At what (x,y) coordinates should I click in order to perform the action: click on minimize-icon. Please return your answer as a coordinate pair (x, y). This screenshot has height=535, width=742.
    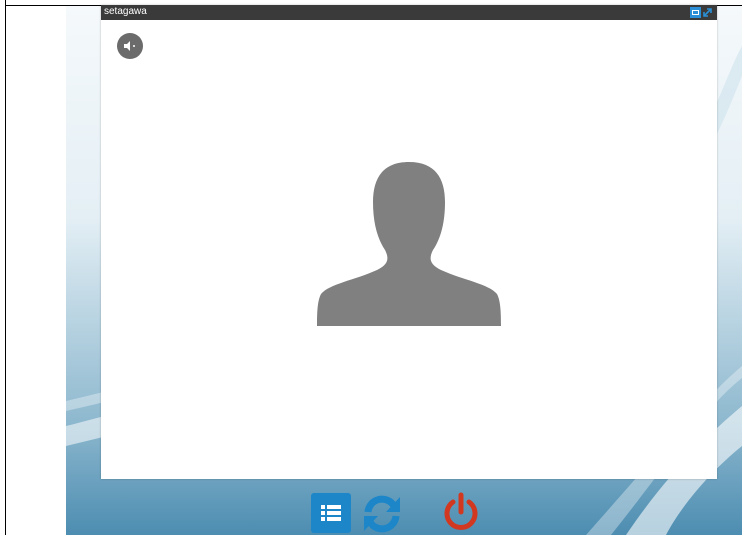
    Looking at the image, I should click on (695, 12).